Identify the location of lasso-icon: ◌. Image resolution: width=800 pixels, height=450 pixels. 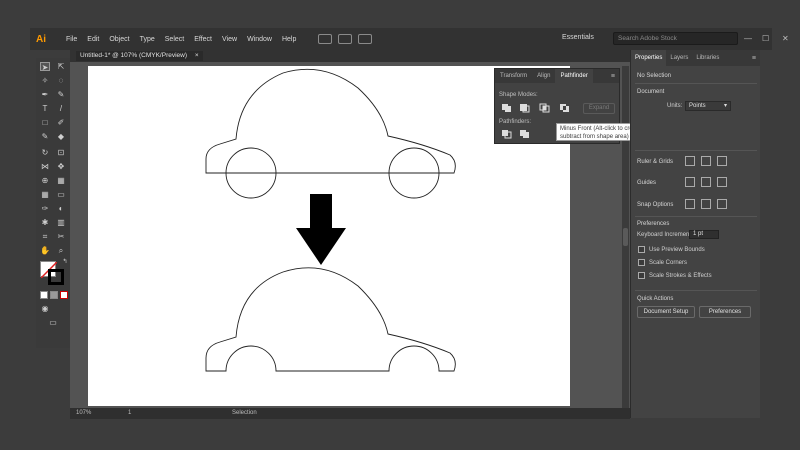
(61, 80).